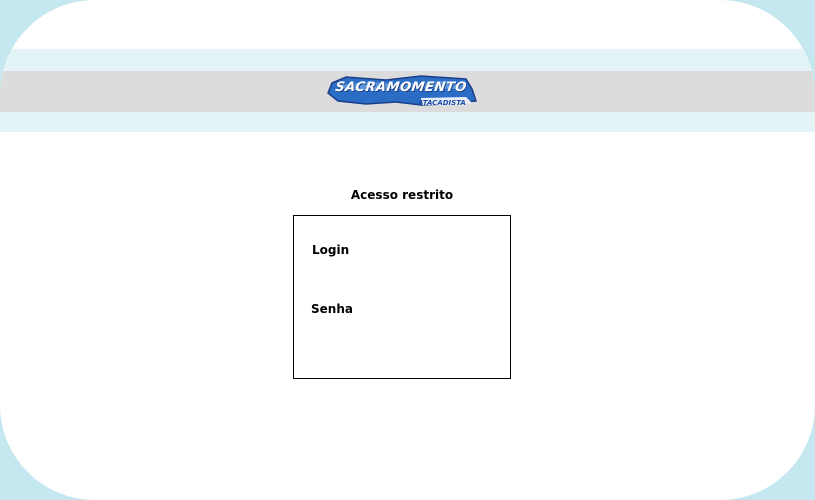  Describe the element at coordinates (332, 309) in the screenshot. I see `password-label: Senha` at that location.